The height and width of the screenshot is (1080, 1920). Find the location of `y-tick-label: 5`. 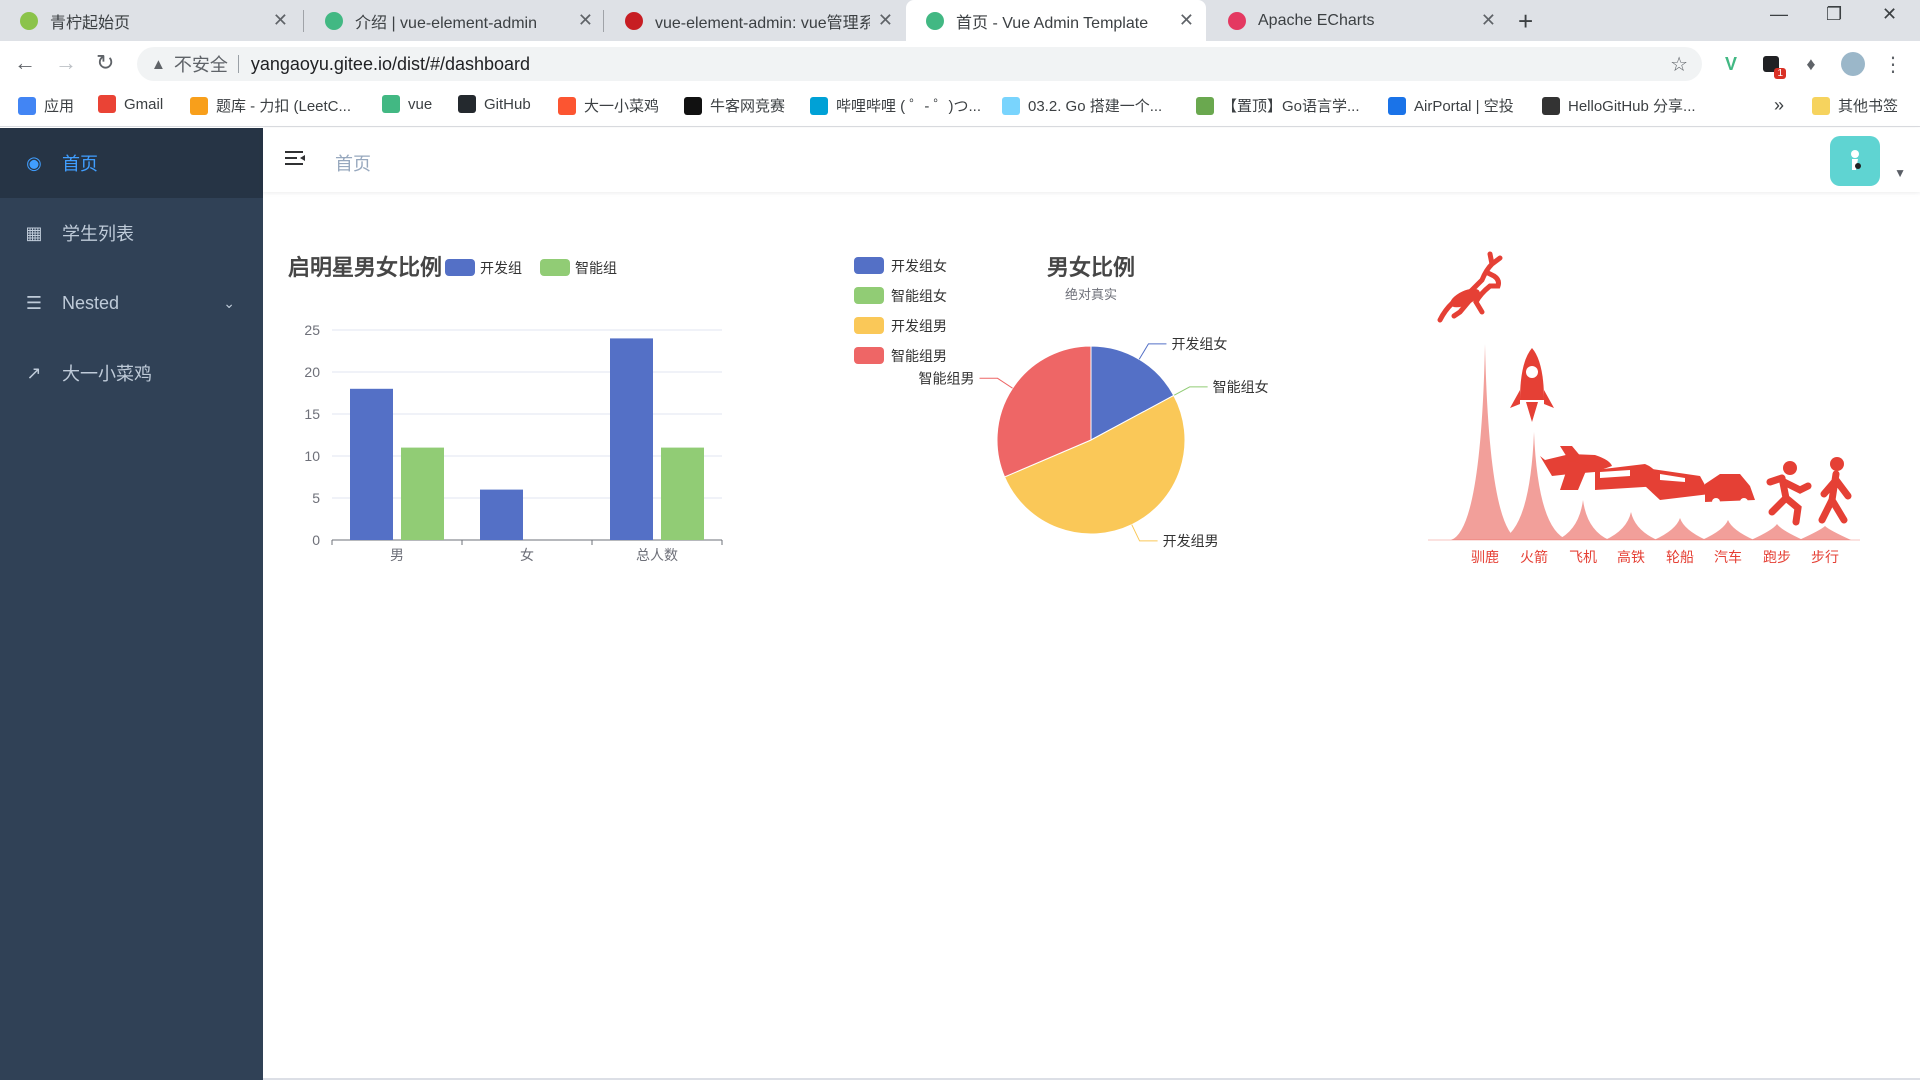

y-tick-label: 5 is located at coordinates (316, 498).